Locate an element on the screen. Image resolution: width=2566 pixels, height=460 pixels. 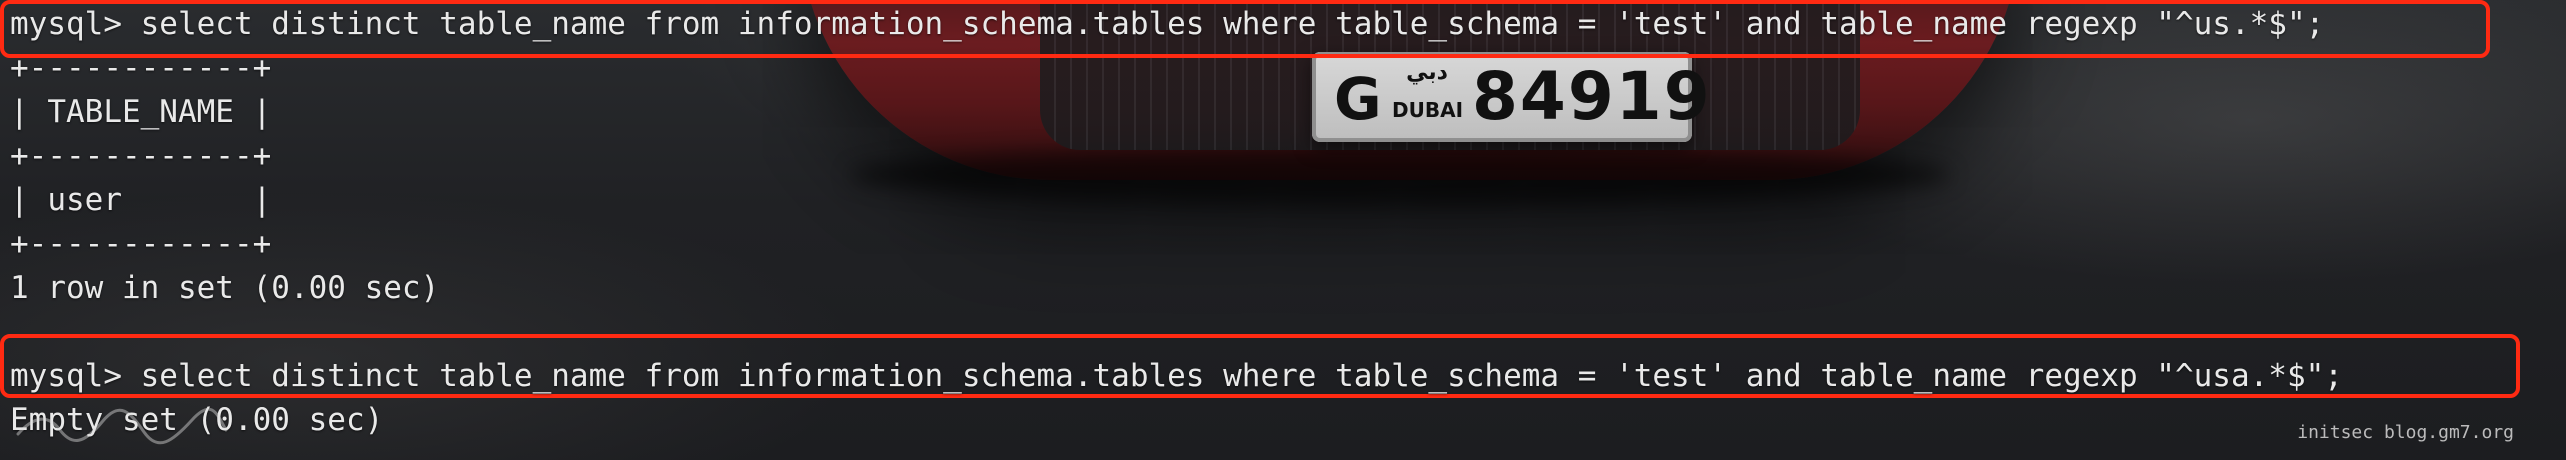
watermark-text: initsec blog.gm7.org is located at coordinates (2405, 432).